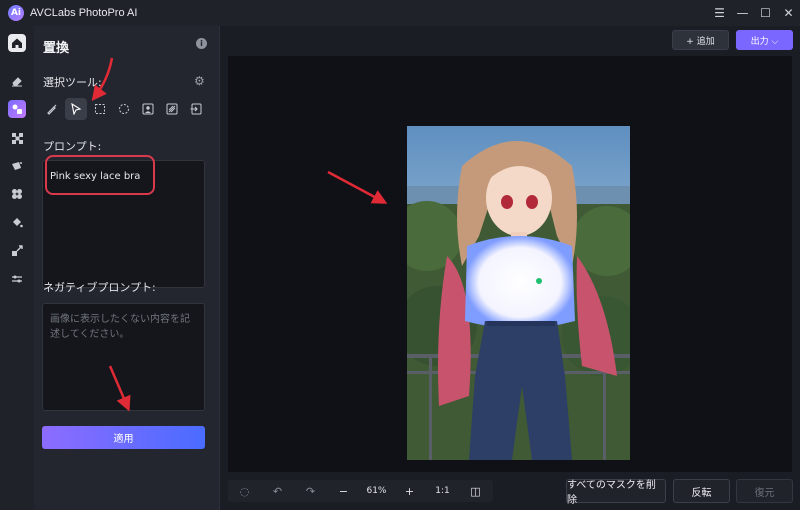  Describe the element at coordinates (277, 491) in the screenshot. I see `undo-icon: ↶` at that location.